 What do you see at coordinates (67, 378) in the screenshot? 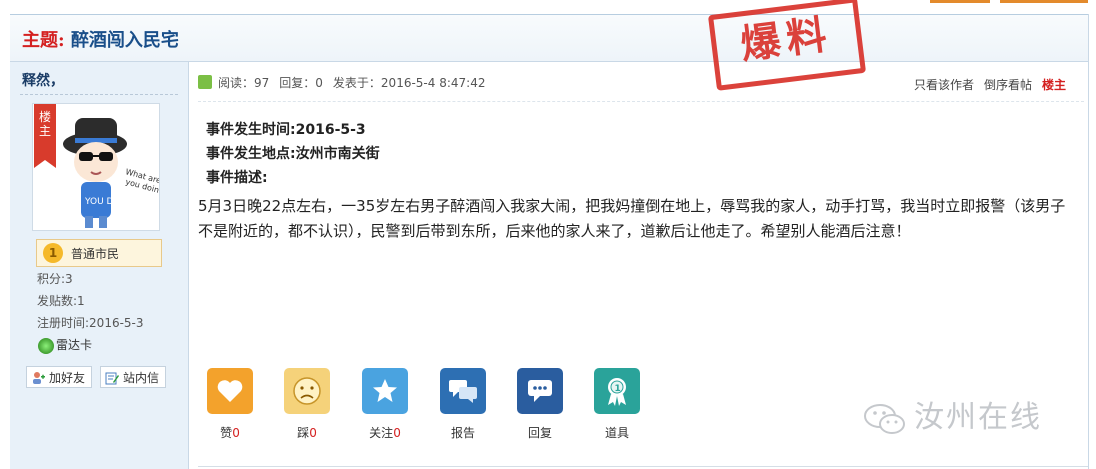
I see `add-friend-label: 加好友` at bounding box center [67, 378].